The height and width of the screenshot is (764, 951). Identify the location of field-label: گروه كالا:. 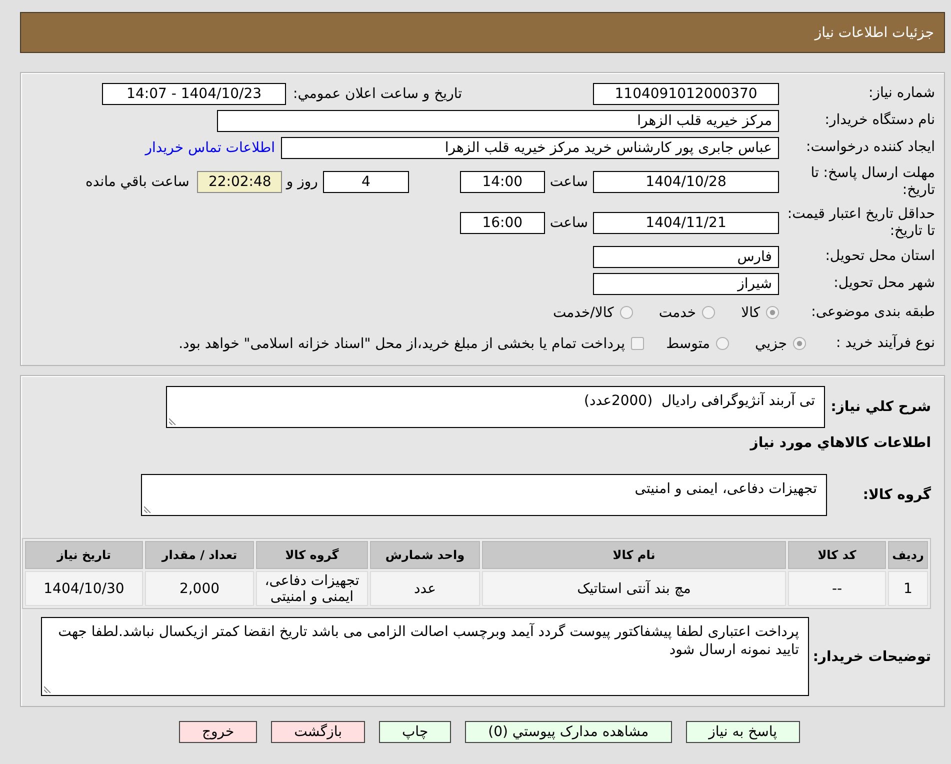
(896, 495).